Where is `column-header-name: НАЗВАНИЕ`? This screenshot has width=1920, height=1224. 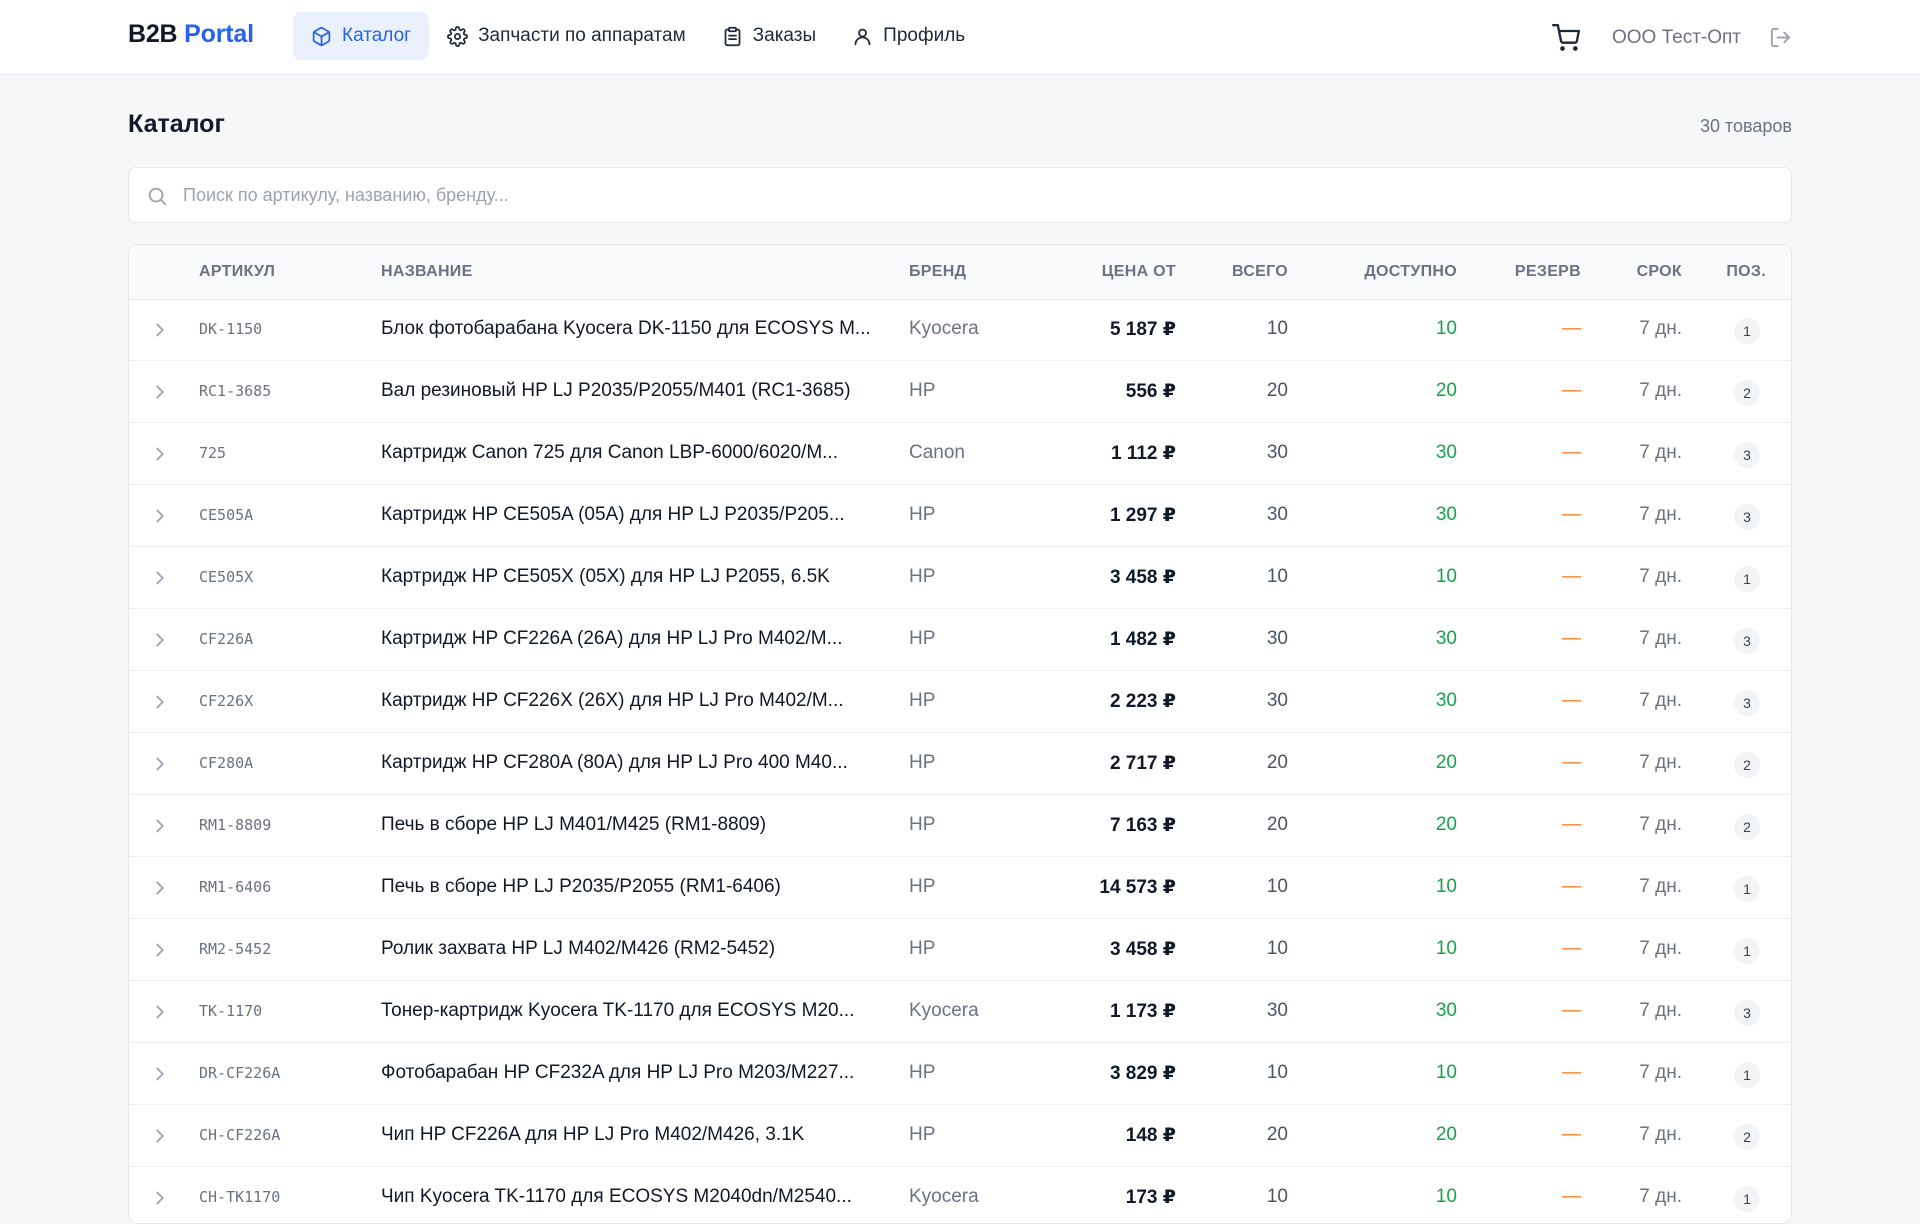 column-header-name: НАЗВАНИЕ is located at coordinates (427, 272).